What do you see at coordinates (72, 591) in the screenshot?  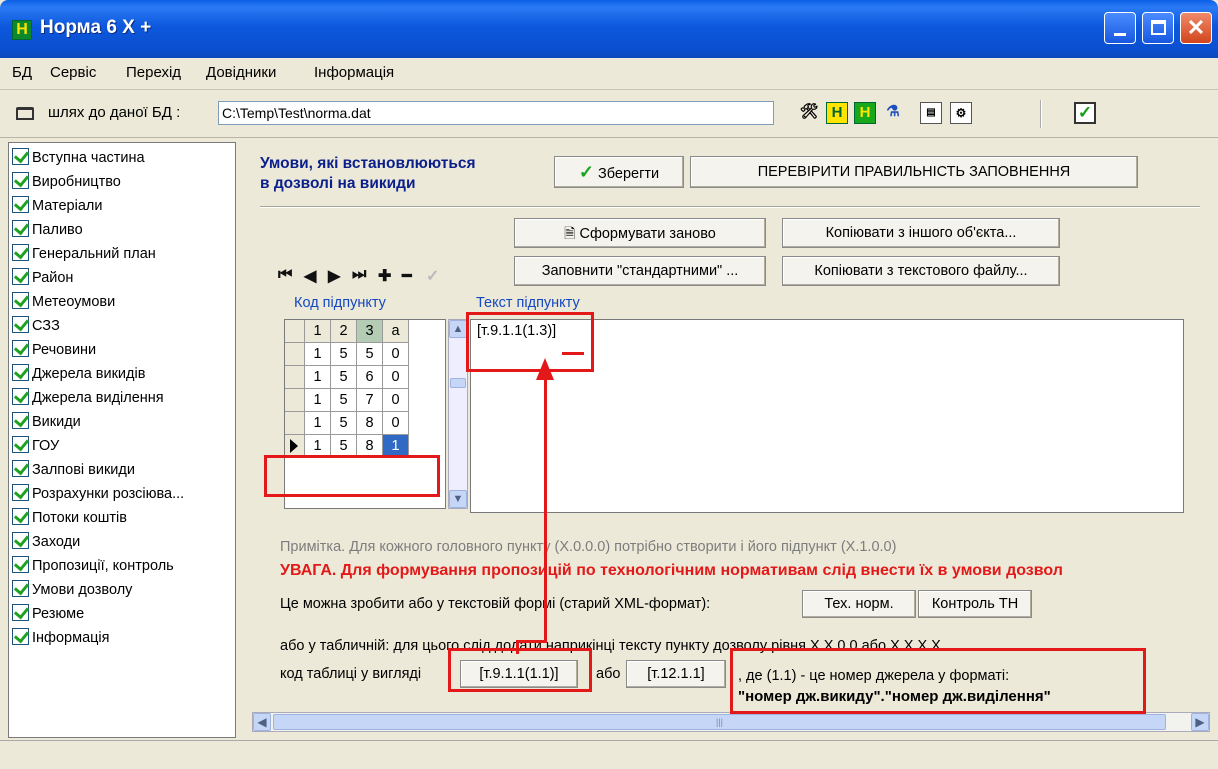 I see `sidebar-item-permit-conditions: Умови дозволу` at bounding box center [72, 591].